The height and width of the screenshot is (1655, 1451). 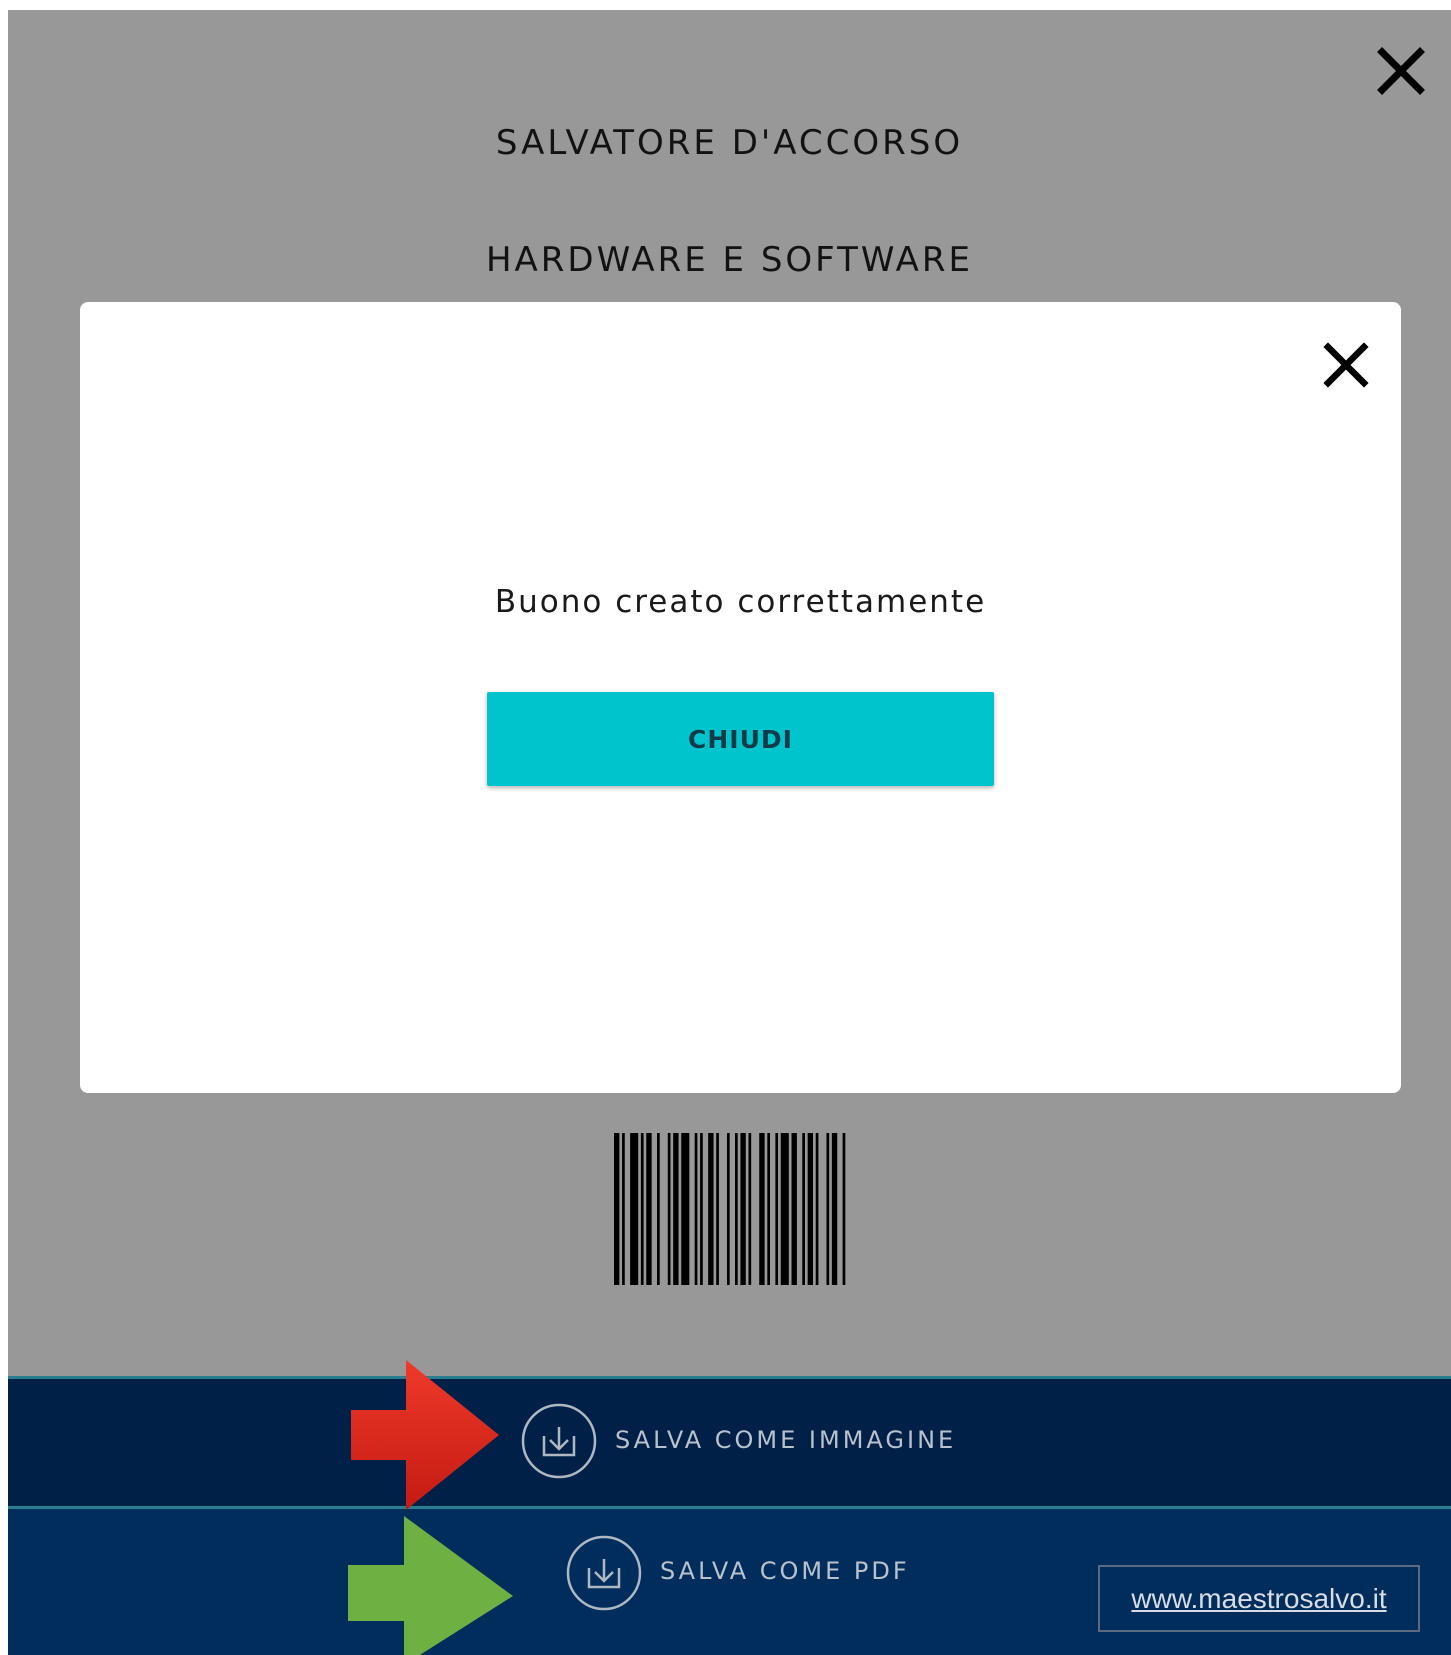 I want to click on website-watermark: www.maestrosalvo.it, so click(x=1259, y=1598).